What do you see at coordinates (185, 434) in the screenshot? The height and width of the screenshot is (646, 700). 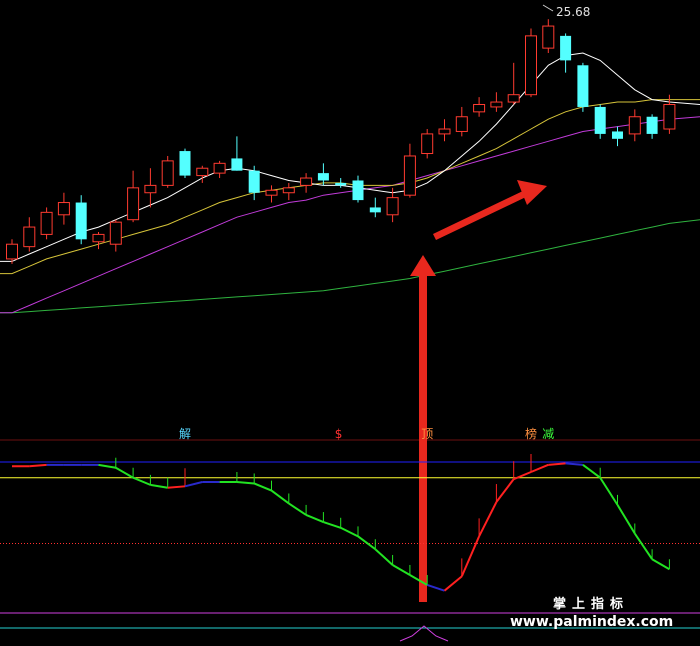 I see `signal-marker: 解` at bounding box center [185, 434].